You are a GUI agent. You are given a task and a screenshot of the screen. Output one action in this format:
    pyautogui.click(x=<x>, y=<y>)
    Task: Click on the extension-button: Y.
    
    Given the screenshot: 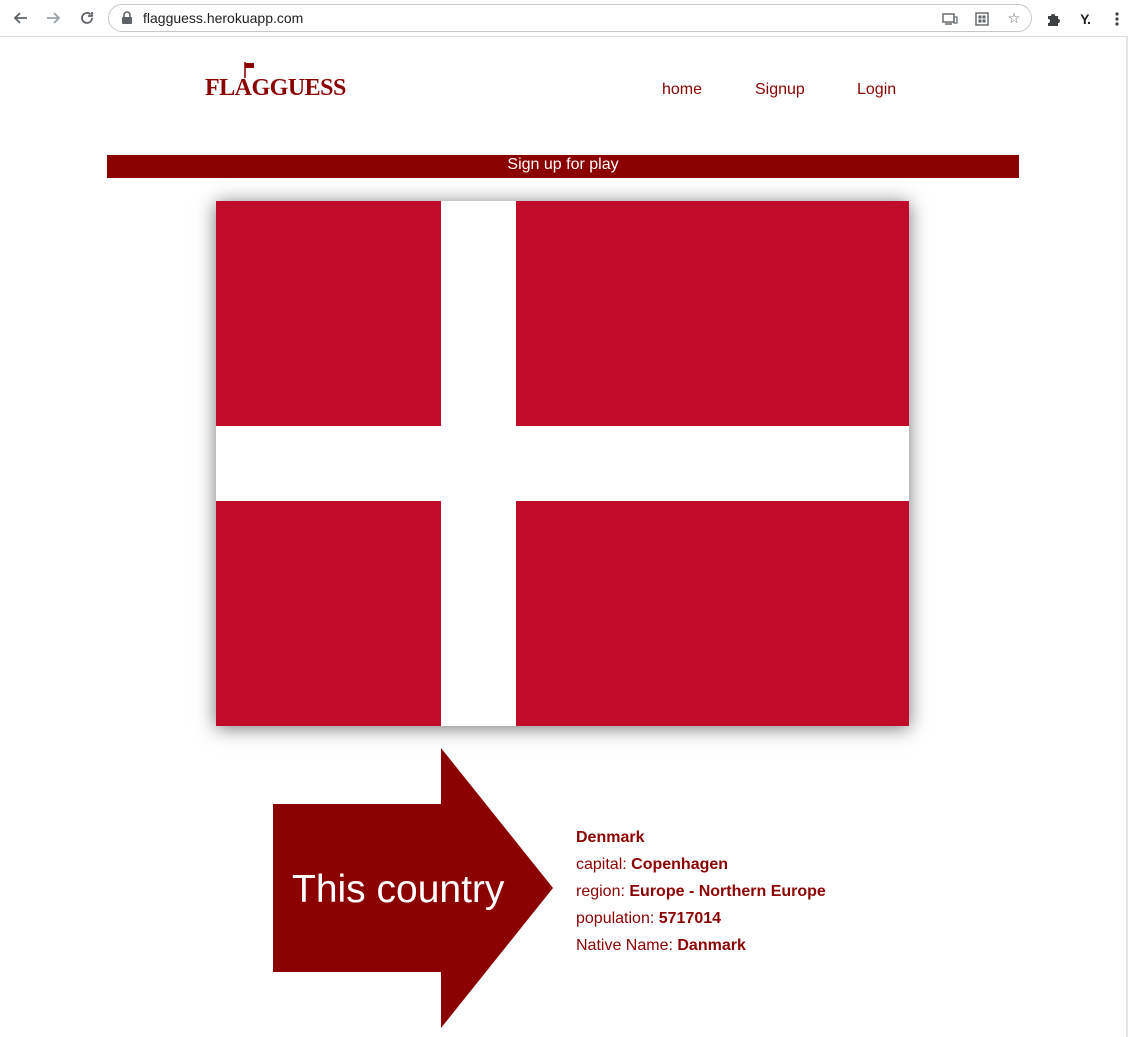 What is the action you would take?
    pyautogui.click(x=1085, y=19)
    